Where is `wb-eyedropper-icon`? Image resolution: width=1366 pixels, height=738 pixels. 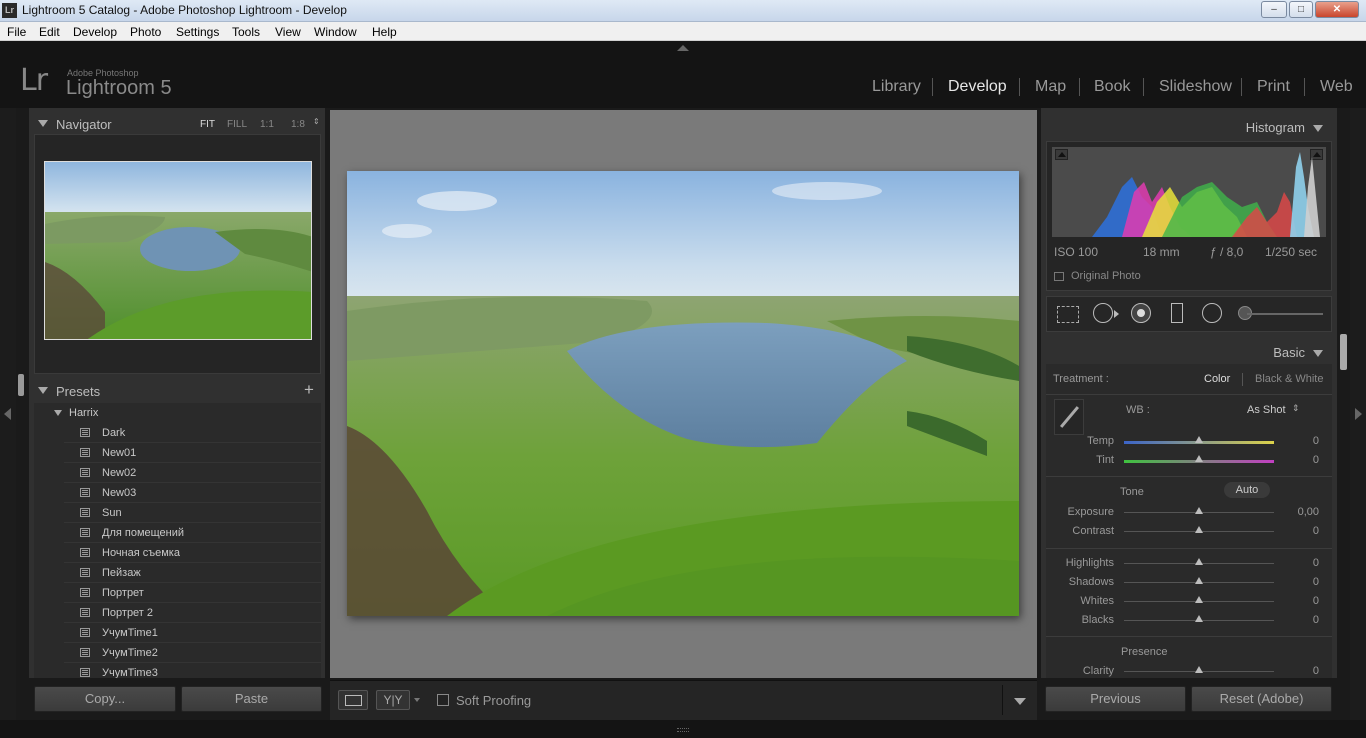 wb-eyedropper-icon is located at coordinates (1069, 417).